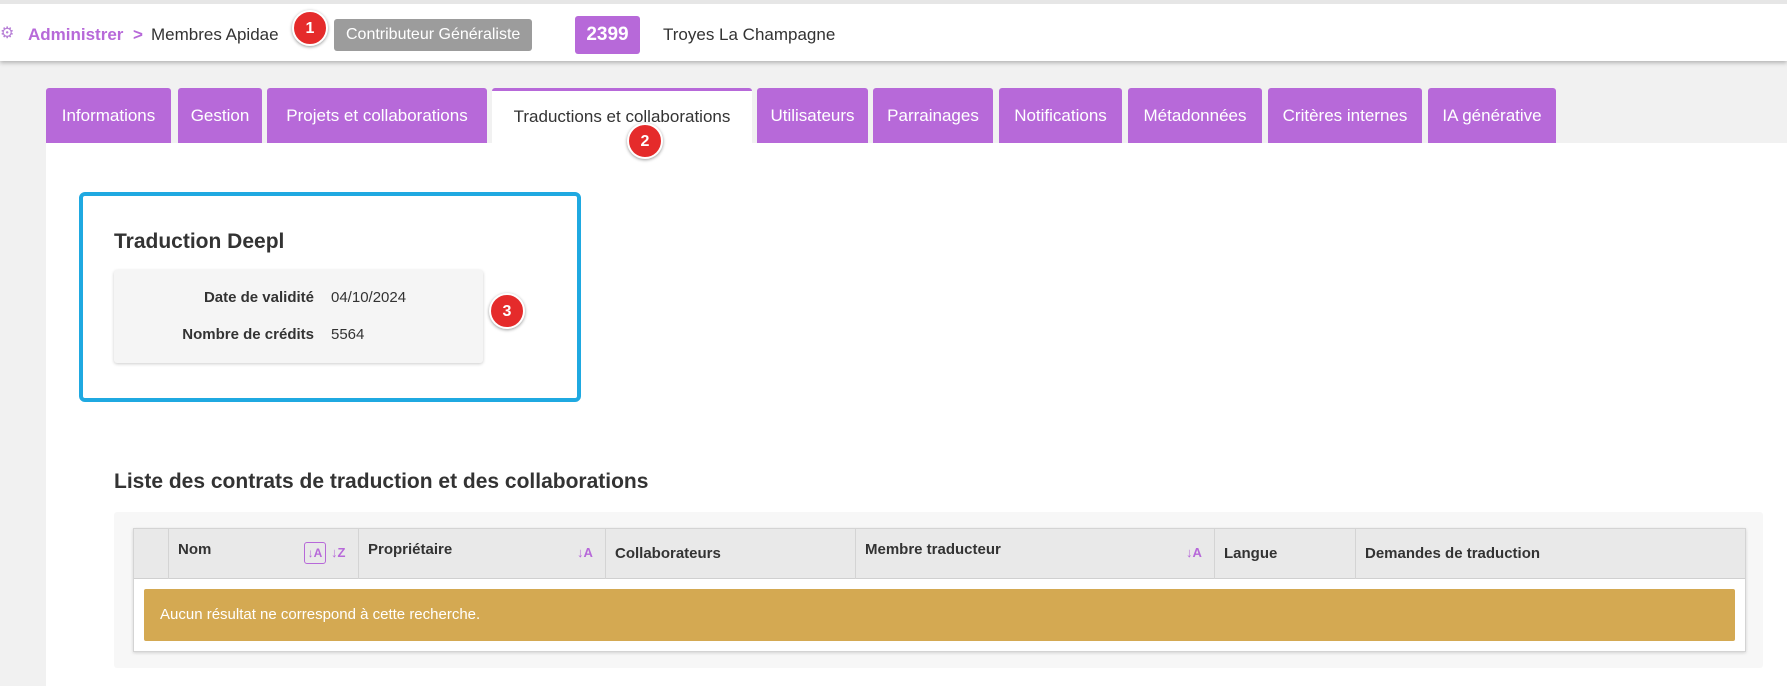  I want to click on column-header-membre-traducteur: Membre traducteur ↓A, so click(1035, 554).